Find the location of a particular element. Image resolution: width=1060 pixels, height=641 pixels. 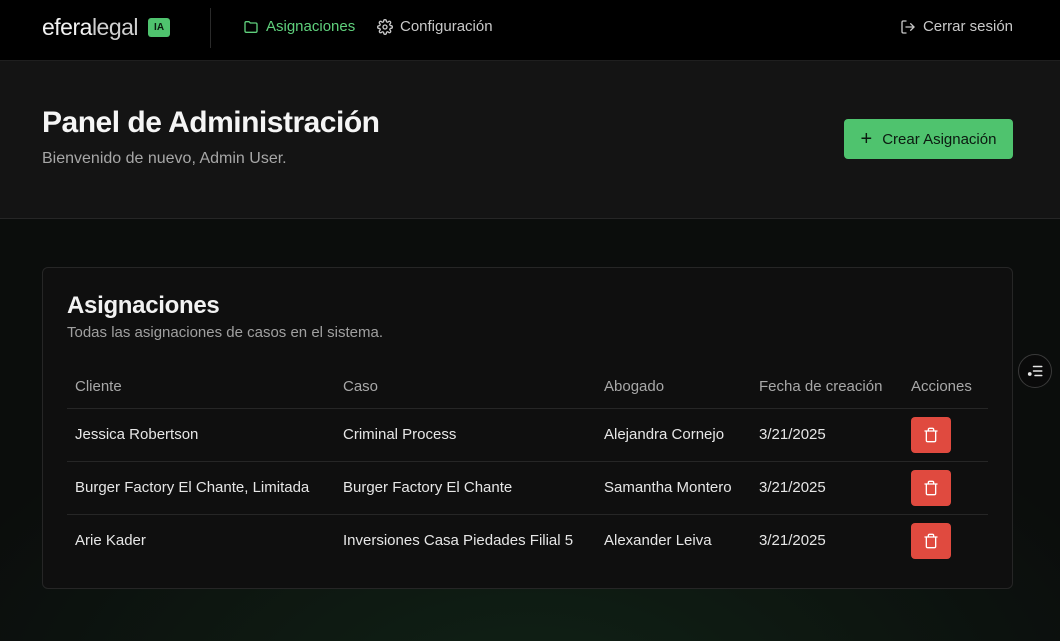

column-header-cliente: Cliente is located at coordinates (201, 387).